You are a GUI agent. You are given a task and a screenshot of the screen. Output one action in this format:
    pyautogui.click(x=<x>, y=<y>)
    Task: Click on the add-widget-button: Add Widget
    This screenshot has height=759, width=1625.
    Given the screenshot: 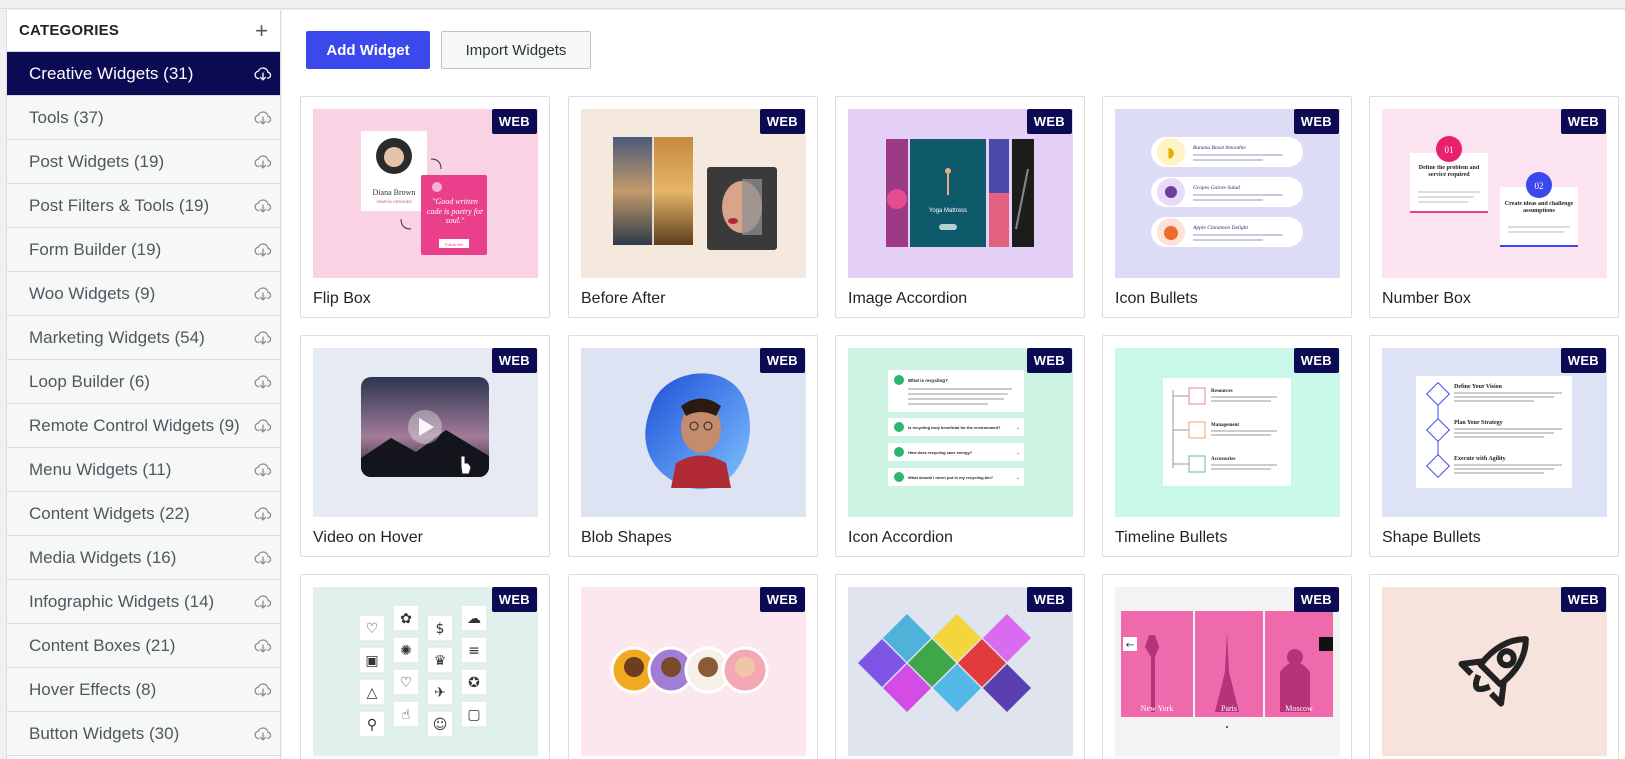 What is the action you would take?
    pyautogui.click(x=368, y=50)
    